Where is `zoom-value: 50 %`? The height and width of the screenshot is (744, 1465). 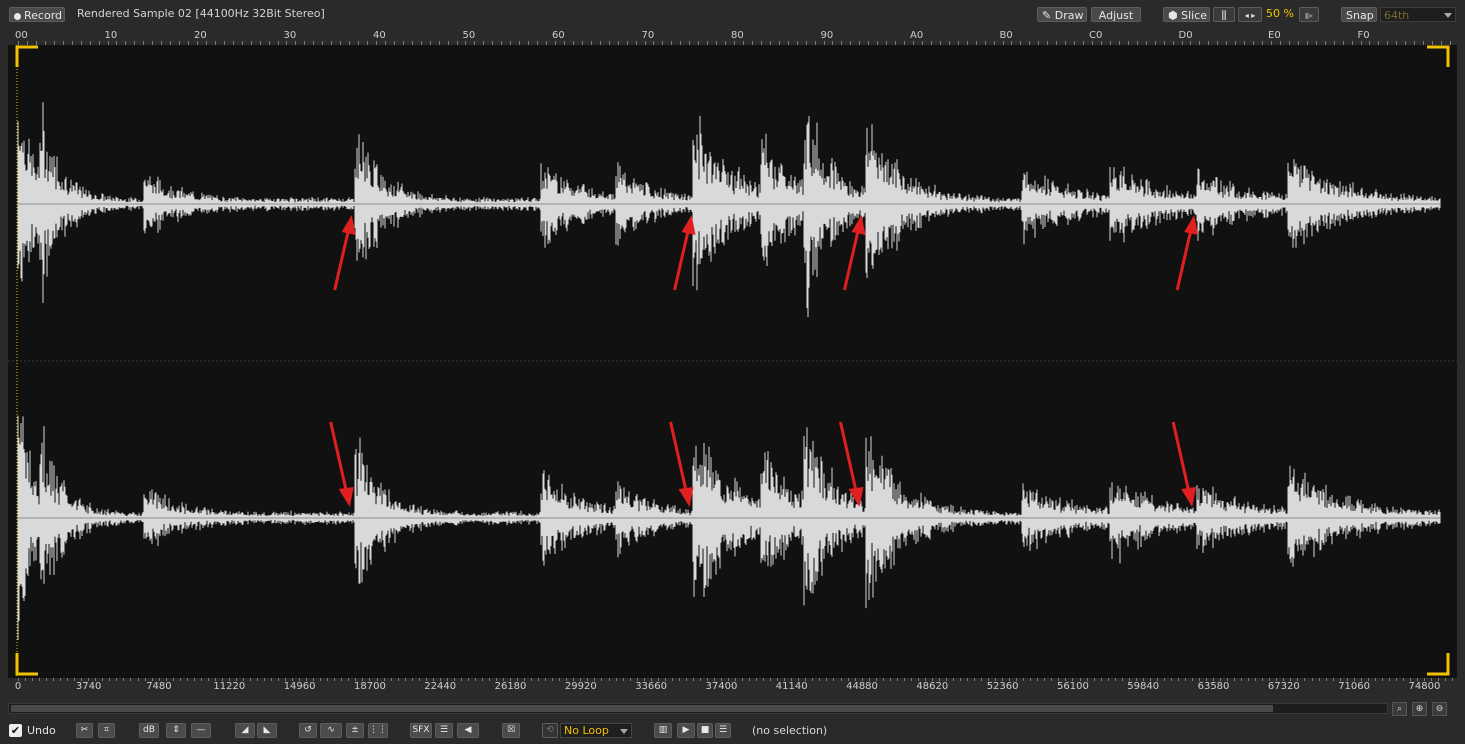
zoom-value: 50 % is located at coordinates (1280, 13).